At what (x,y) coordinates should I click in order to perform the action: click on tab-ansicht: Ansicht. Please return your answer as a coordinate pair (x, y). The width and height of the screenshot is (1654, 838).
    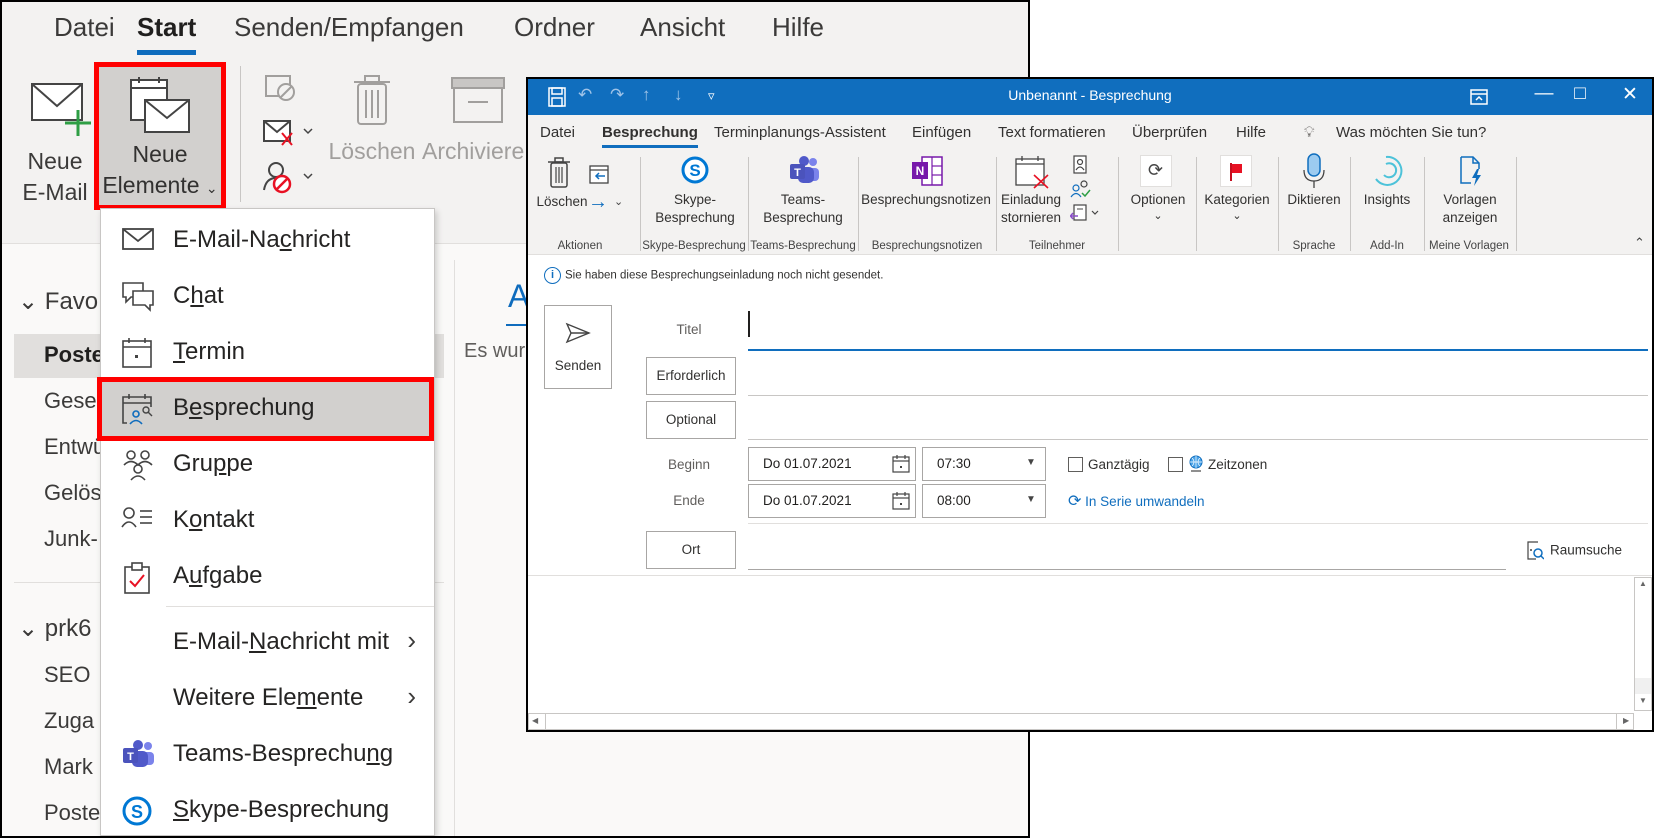
    Looking at the image, I should click on (682, 27).